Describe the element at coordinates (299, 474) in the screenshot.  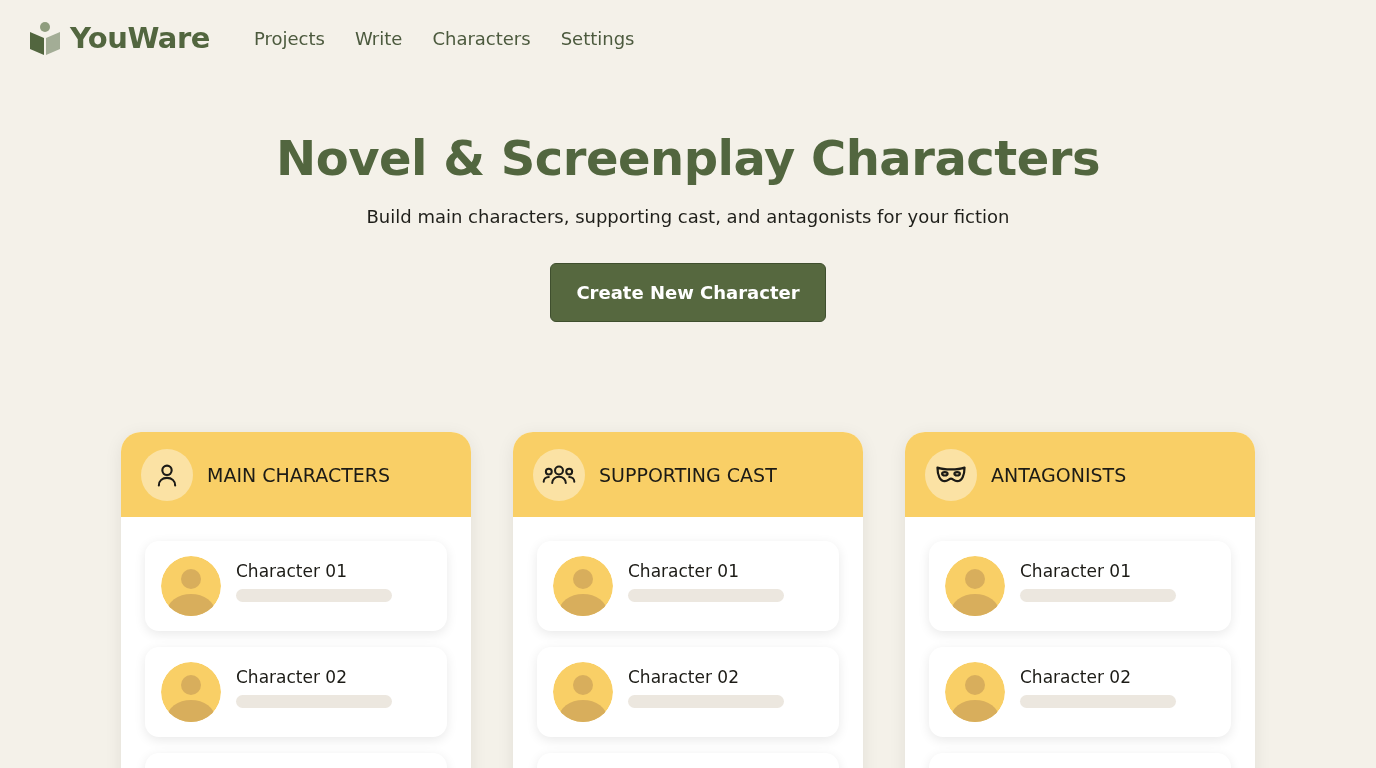
I see `panel-title: MAIN CHARACTERS` at that location.